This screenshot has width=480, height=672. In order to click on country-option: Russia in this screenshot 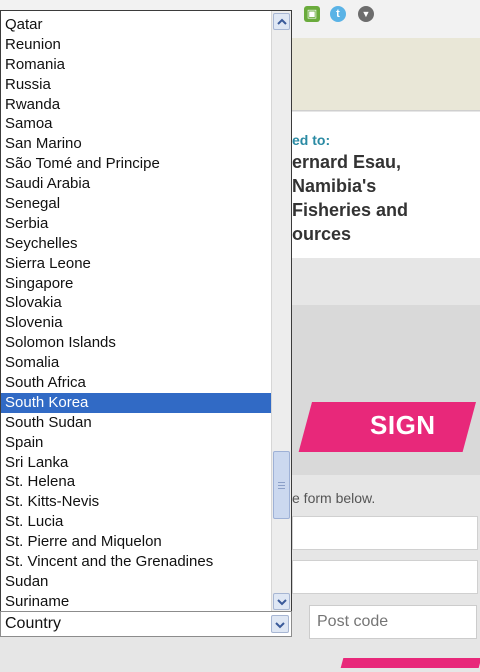, I will do `click(136, 85)`.